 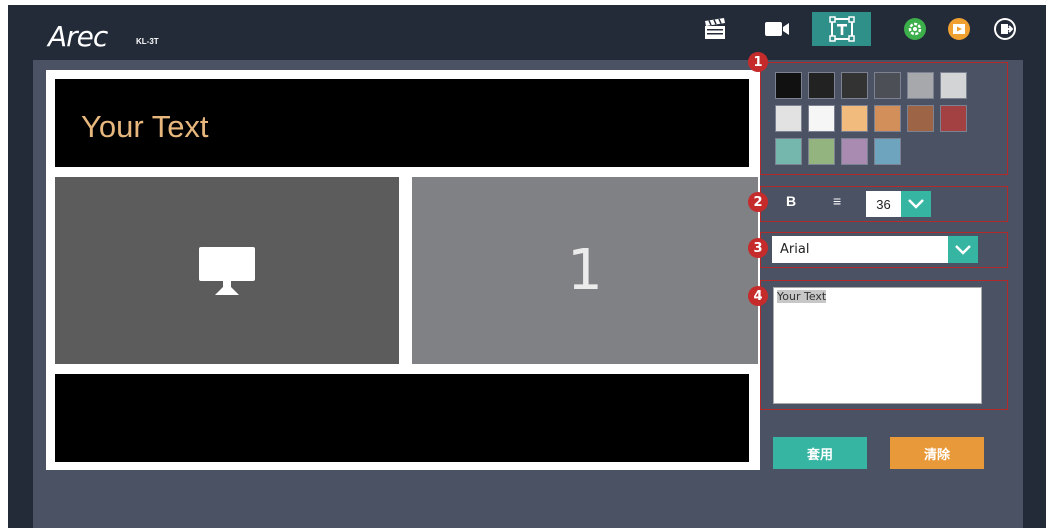 What do you see at coordinates (1005, 29) in the screenshot?
I see `logout-icon` at bounding box center [1005, 29].